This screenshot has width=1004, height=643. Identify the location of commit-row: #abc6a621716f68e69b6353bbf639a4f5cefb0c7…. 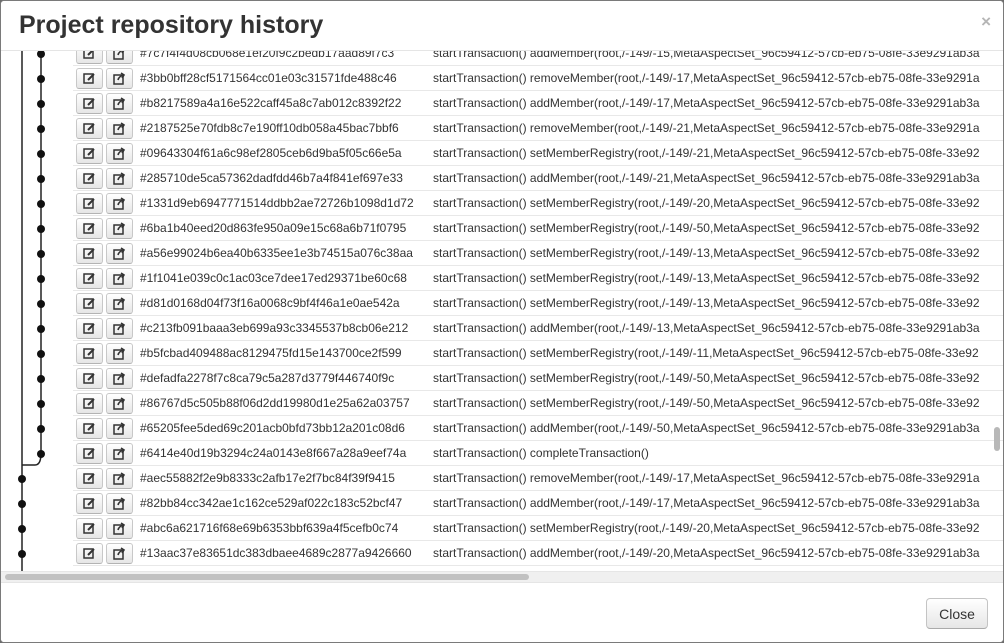
(538, 528).